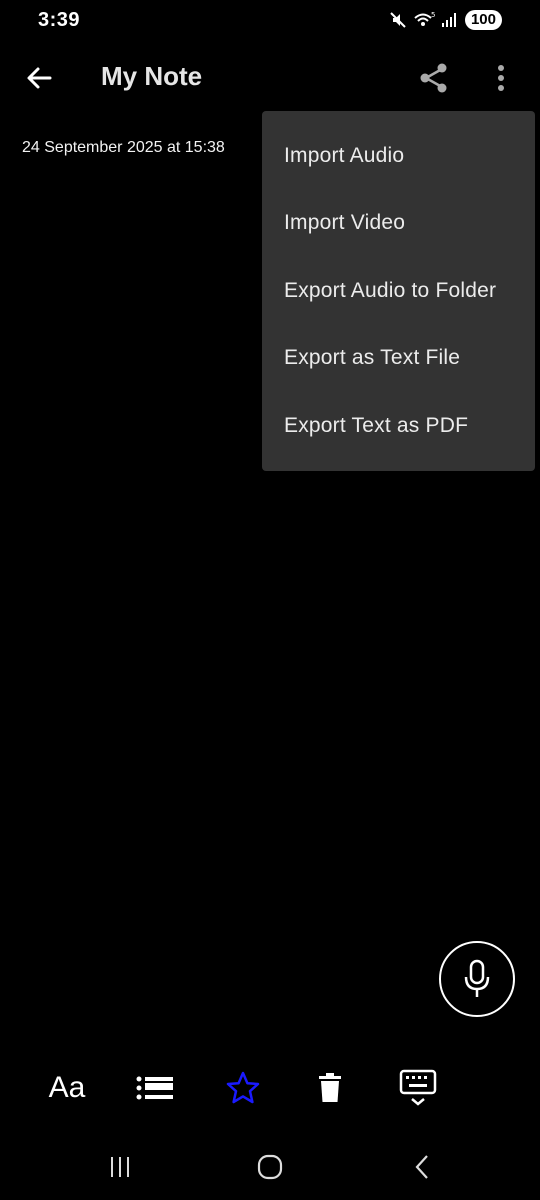 This screenshot has width=540, height=1200. I want to click on nav-back-button, so click(422, 1167).